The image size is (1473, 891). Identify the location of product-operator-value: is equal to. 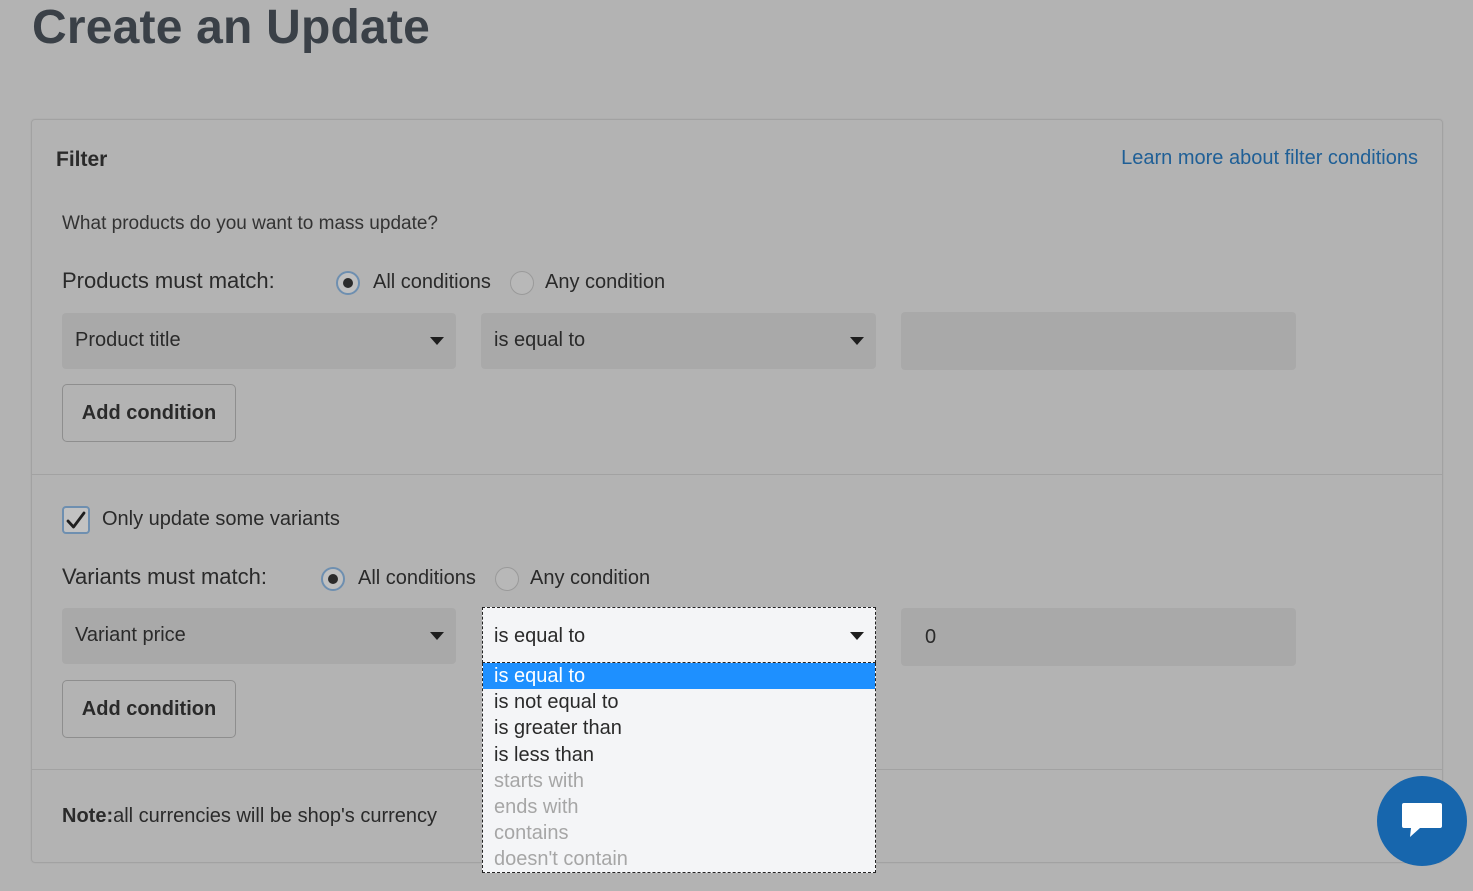
(540, 340).